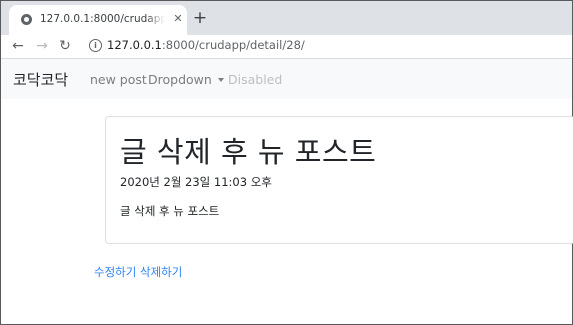  I want to click on post-title: 글 삭제 후 뉴 포스트, so click(248, 152).